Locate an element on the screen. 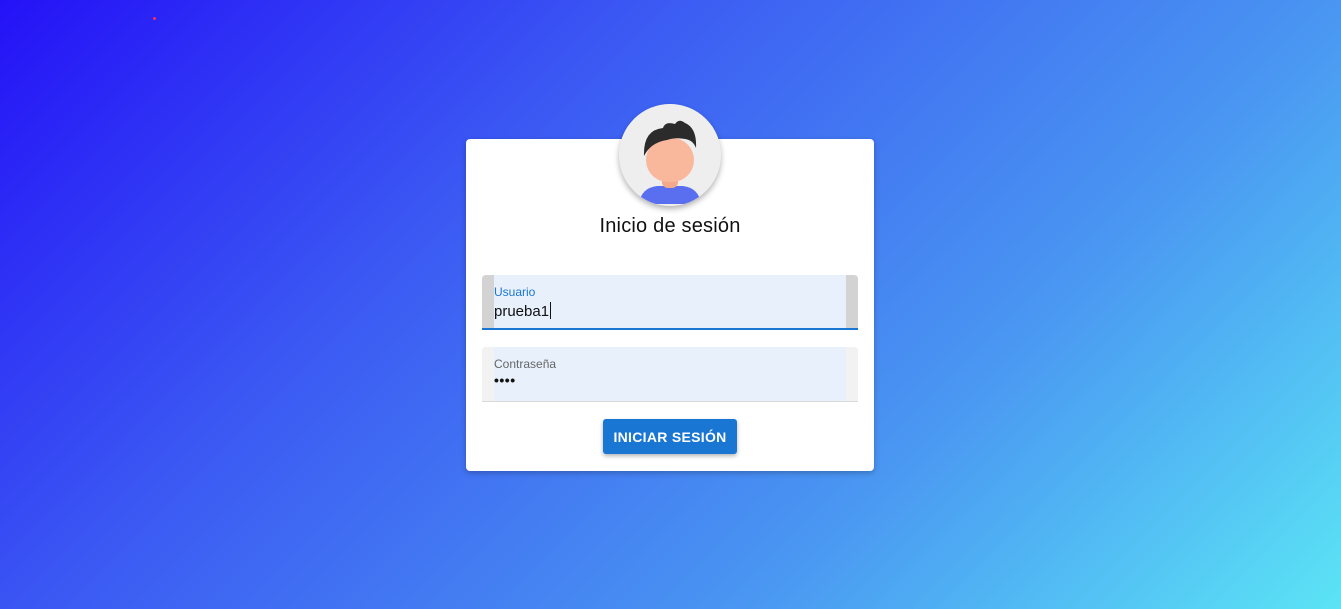 Image resolution: width=1341 pixels, height=609 pixels. red-dot-marker is located at coordinates (154, 18).